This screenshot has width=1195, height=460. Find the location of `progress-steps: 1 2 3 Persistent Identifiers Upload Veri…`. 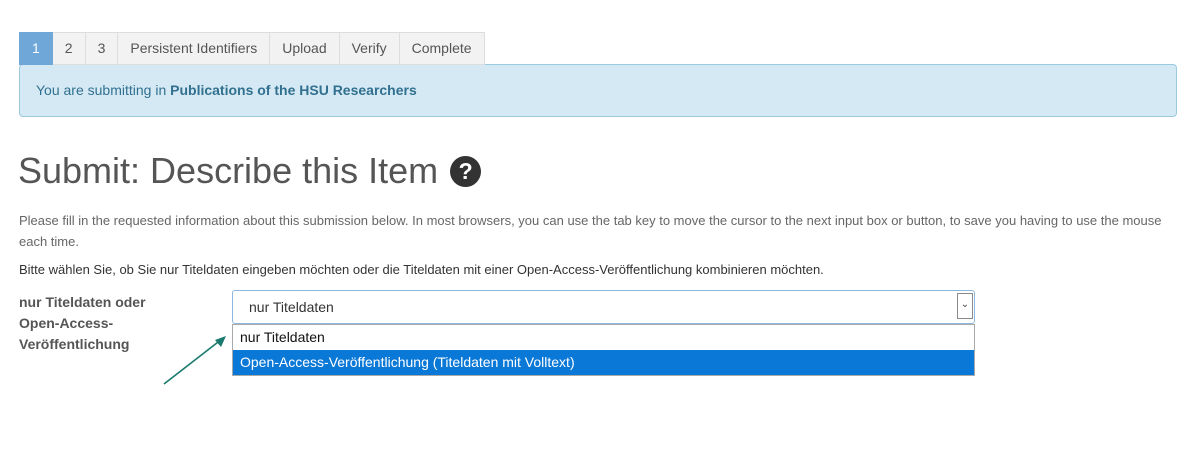

progress-steps: 1 2 3 Persistent Identifiers Upload Veri… is located at coordinates (252, 48).